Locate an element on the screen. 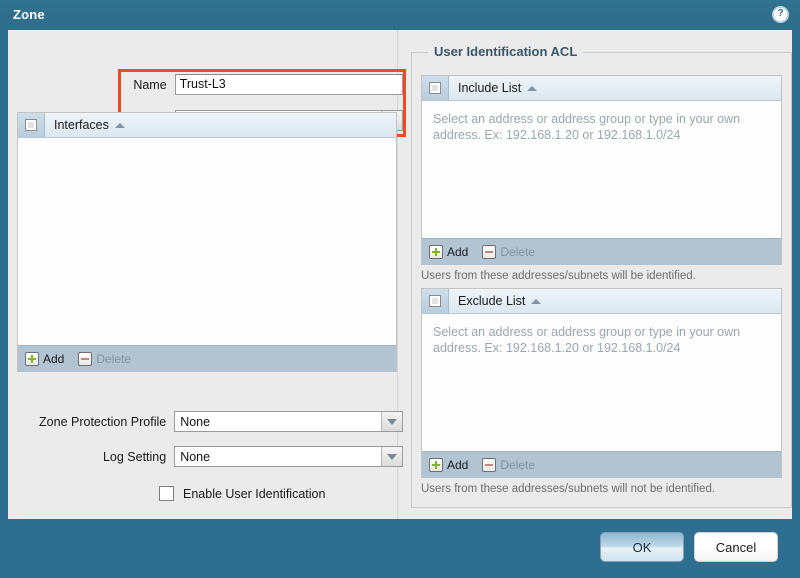 The width and height of the screenshot is (800, 578). interfaces-select-all-cell is located at coordinates (31, 125).